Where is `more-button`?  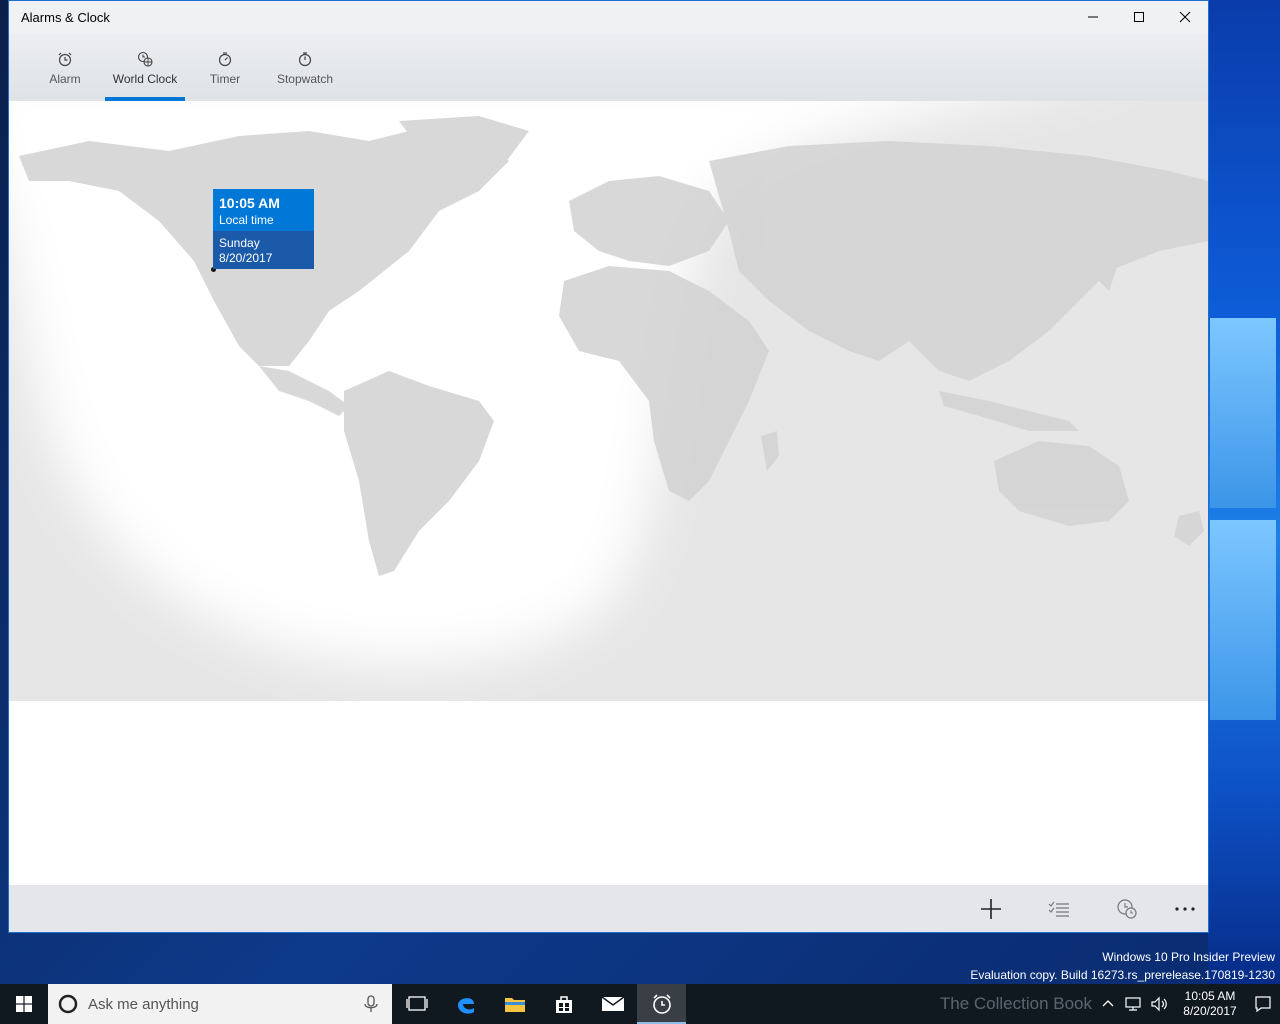
more-button is located at coordinates (1185, 909).